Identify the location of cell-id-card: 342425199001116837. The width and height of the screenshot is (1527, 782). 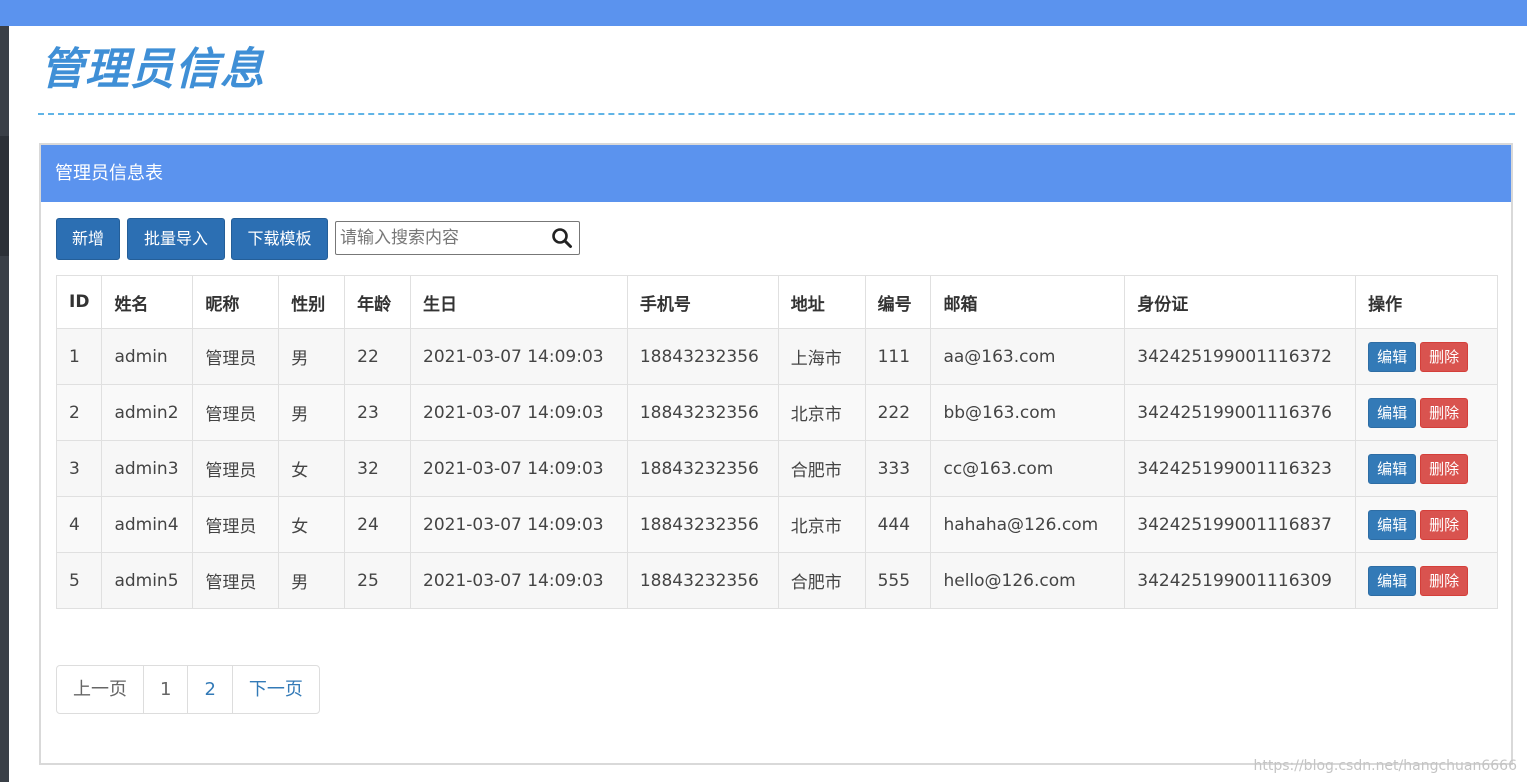
(1240, 524).